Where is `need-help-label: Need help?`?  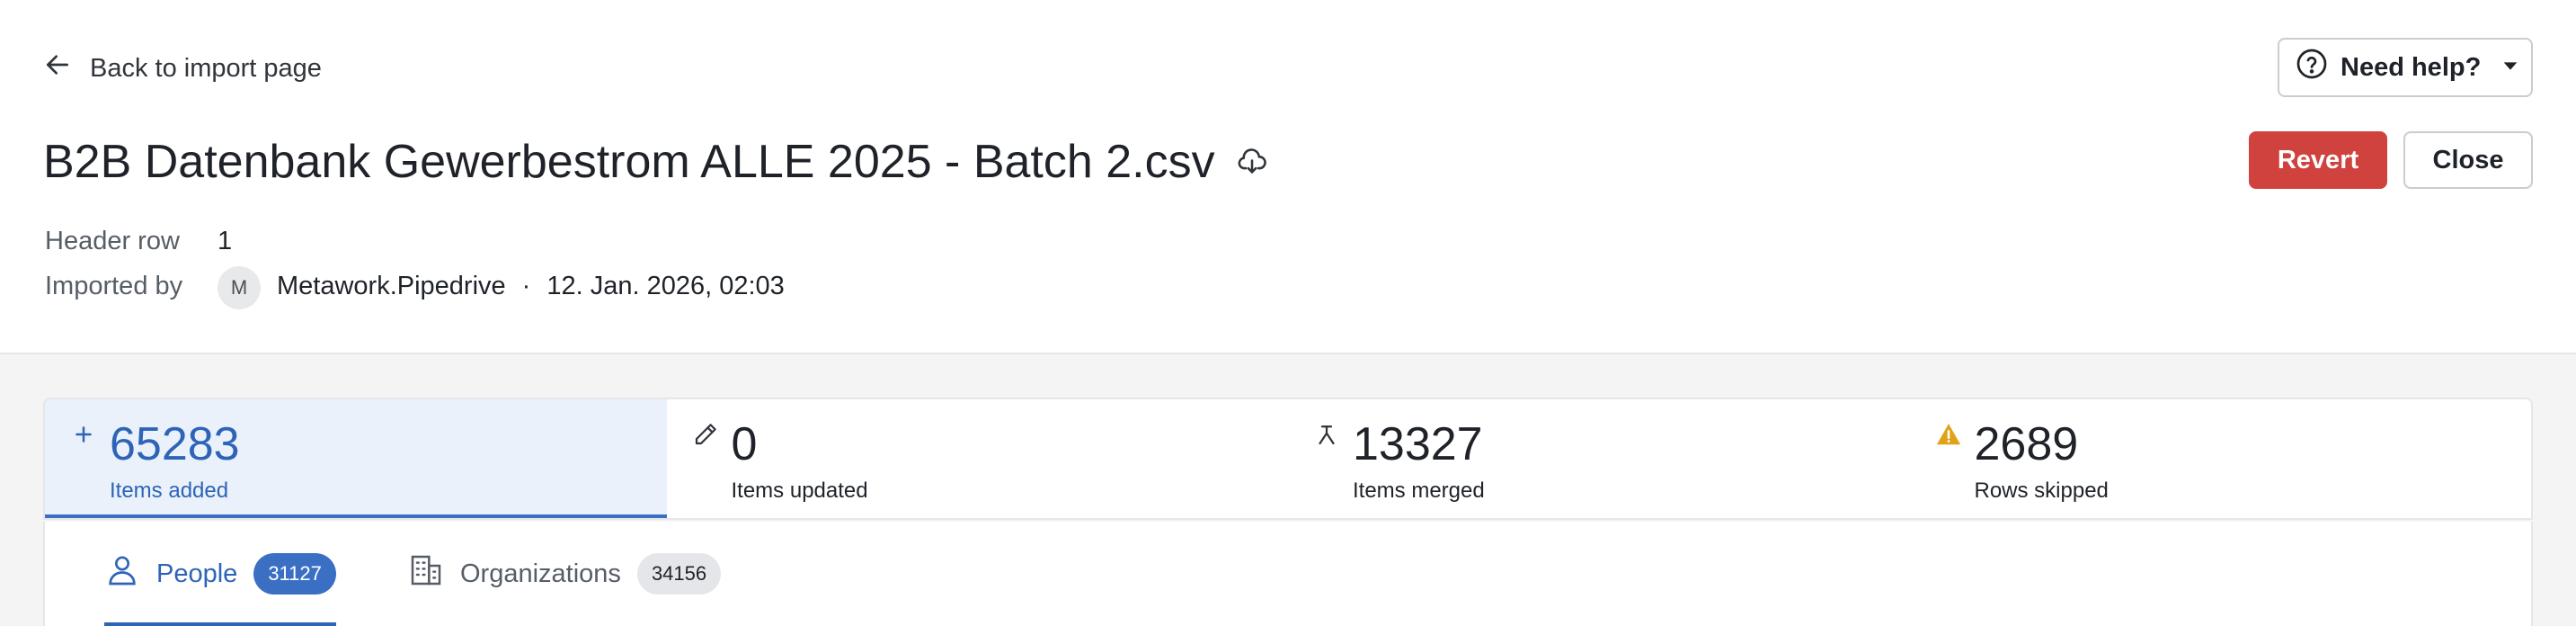
need-help-label: Need help? is located at coordinates (2411, 67).